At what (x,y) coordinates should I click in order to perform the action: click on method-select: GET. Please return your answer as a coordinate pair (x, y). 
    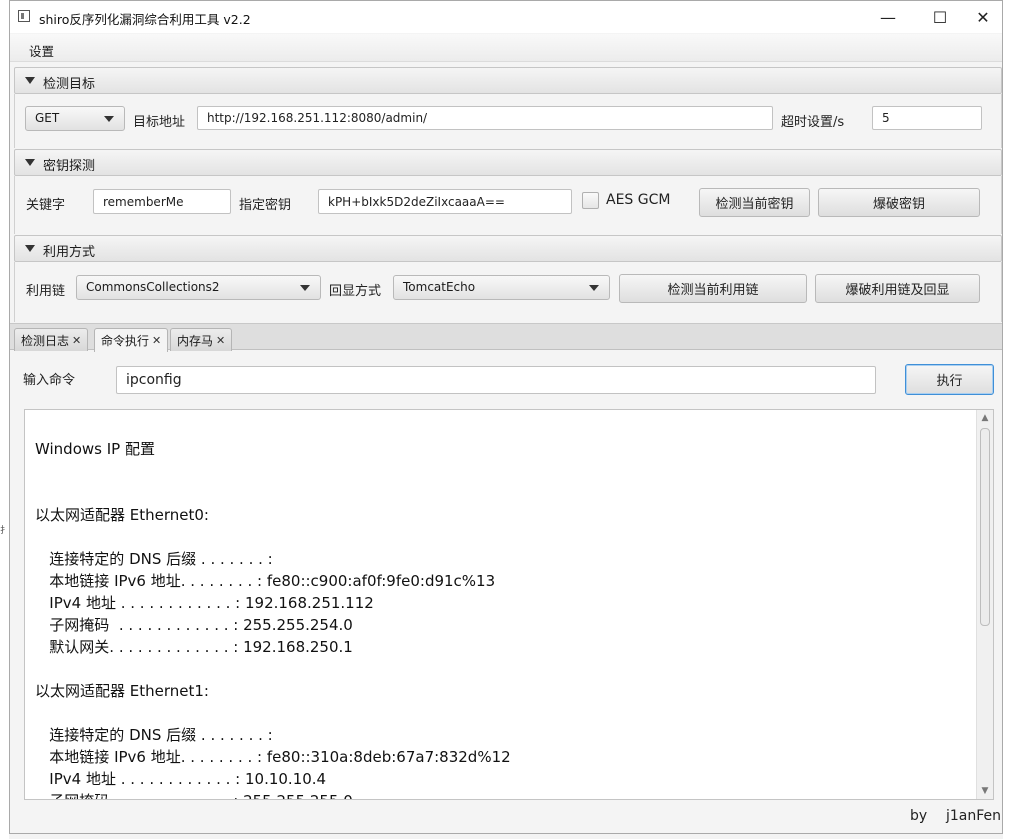
    Looking at the image, I should click on (75, 118).